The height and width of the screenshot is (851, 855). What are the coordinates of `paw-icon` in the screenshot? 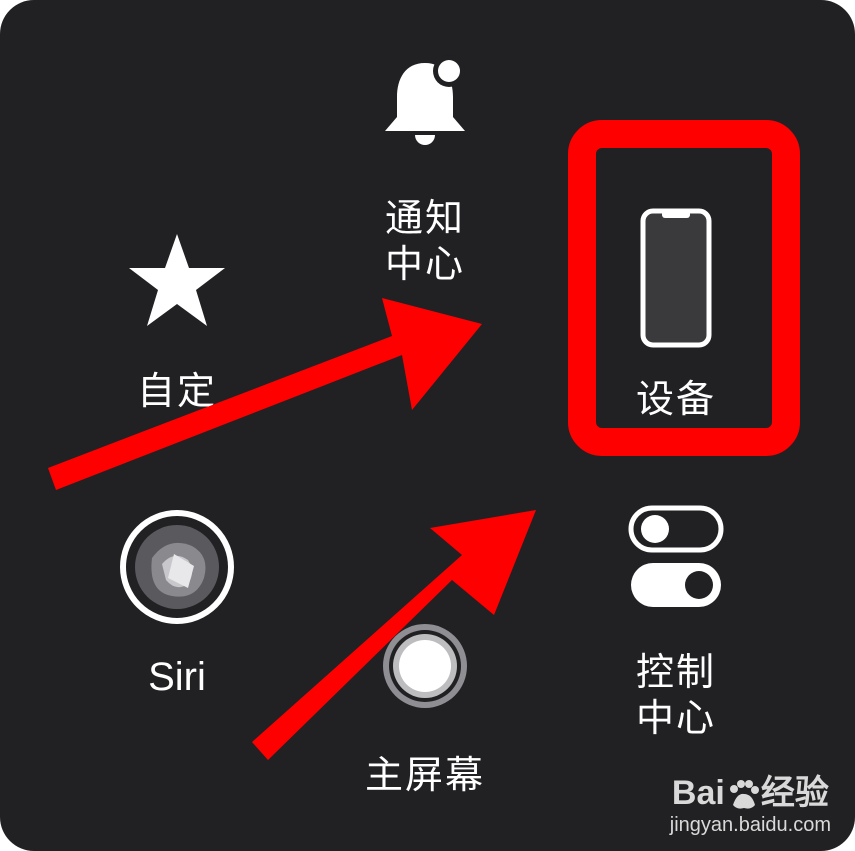 It's located at (743, 795).